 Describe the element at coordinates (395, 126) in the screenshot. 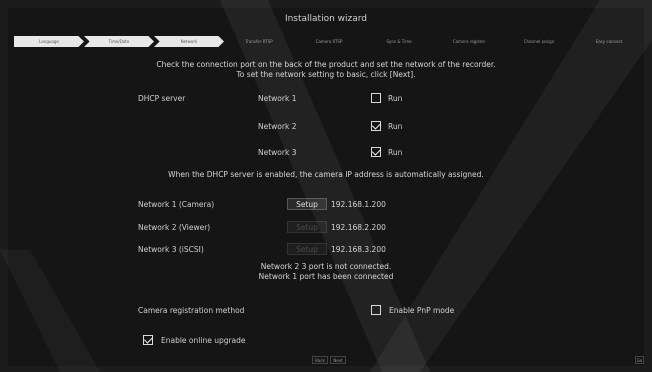

I see `dhcp-network-2-run-label: Run` at that location.